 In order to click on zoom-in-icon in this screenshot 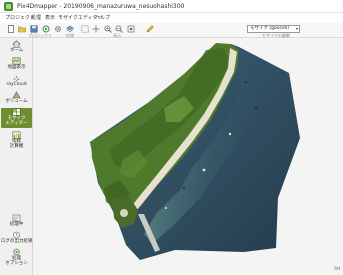, I will do `click(108, 29)`.